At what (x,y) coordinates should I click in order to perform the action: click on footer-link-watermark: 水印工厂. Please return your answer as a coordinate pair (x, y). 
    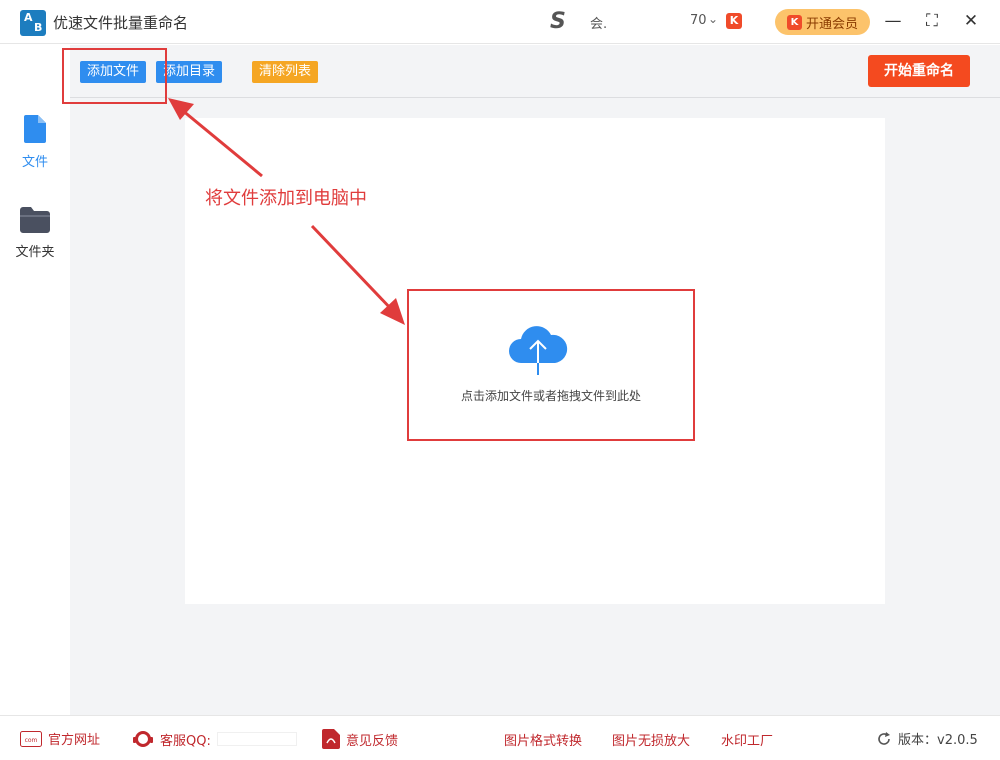
    Looking at the image, I should click on (747, 739).